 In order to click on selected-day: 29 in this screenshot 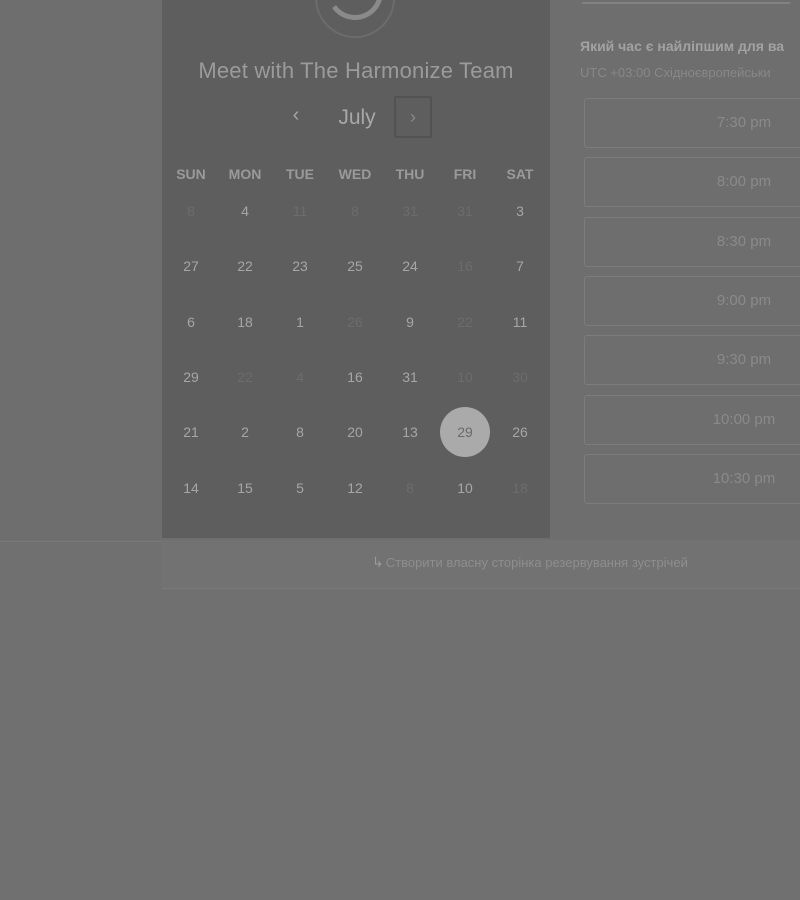, I will do `click(465, 432)`.